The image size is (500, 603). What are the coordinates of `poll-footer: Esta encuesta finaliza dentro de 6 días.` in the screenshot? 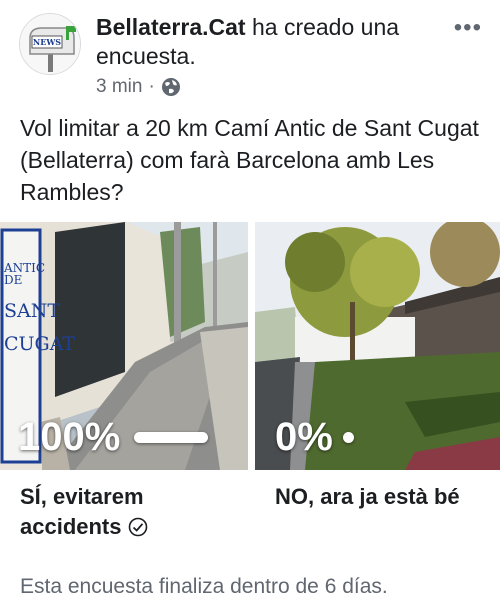 It's located at (204, 586).